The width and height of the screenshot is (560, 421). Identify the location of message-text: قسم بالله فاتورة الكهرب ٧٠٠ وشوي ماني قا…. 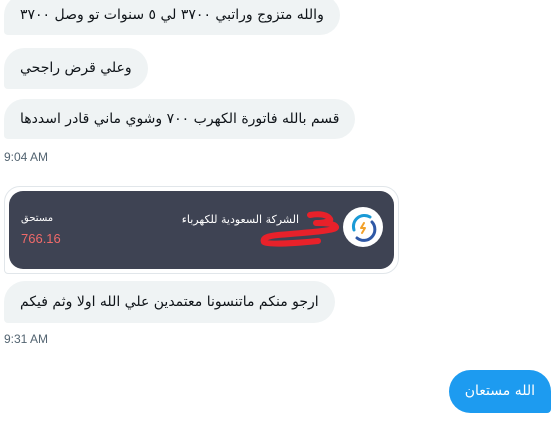
(180, 119).